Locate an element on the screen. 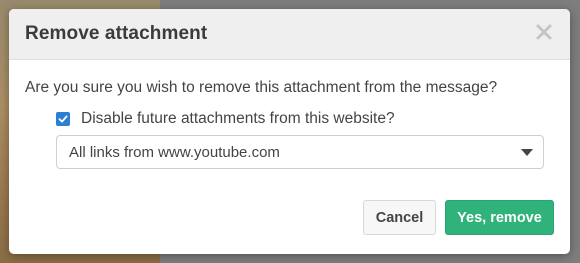  checkmark-icon is located at coordinates (63, 119).